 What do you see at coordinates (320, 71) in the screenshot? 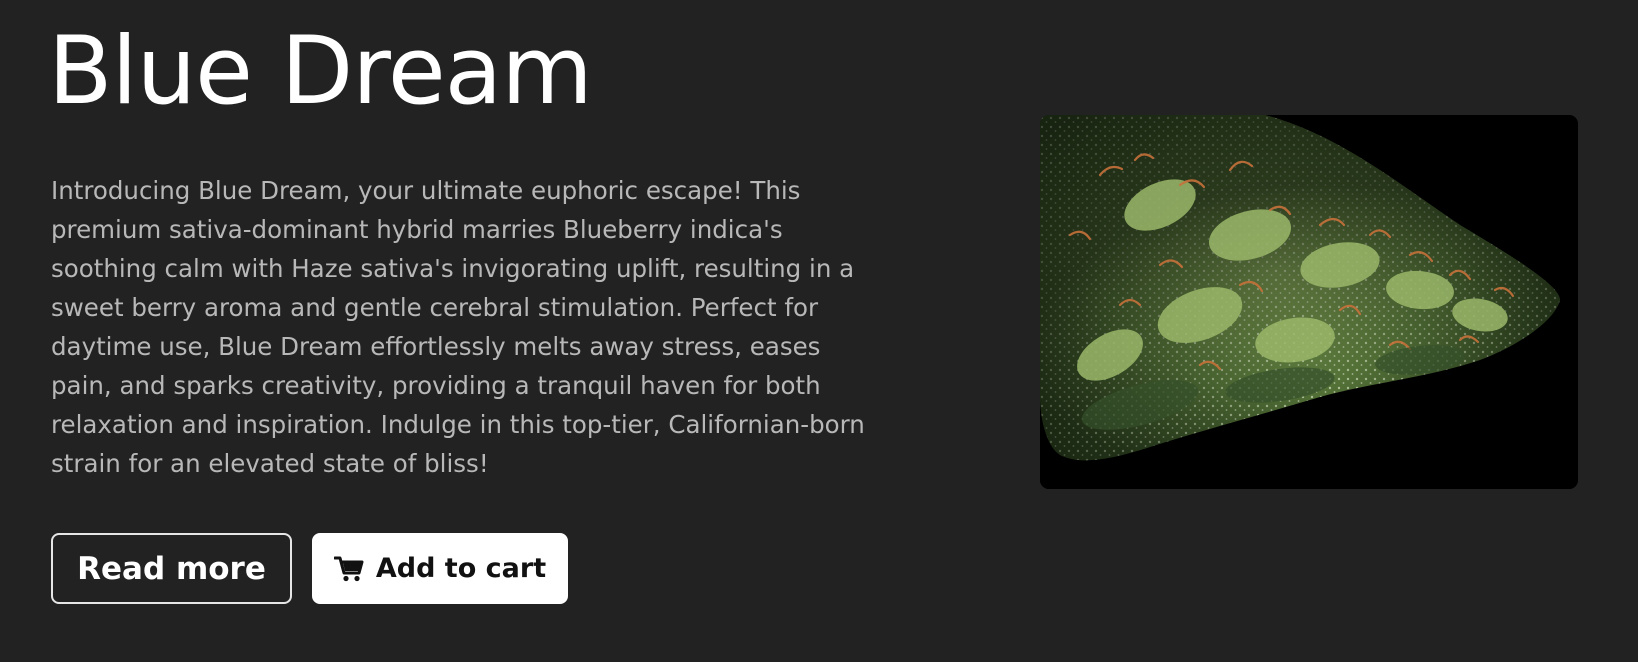
I see `product-title: Blue Dream` at bounding box center [320, 71].